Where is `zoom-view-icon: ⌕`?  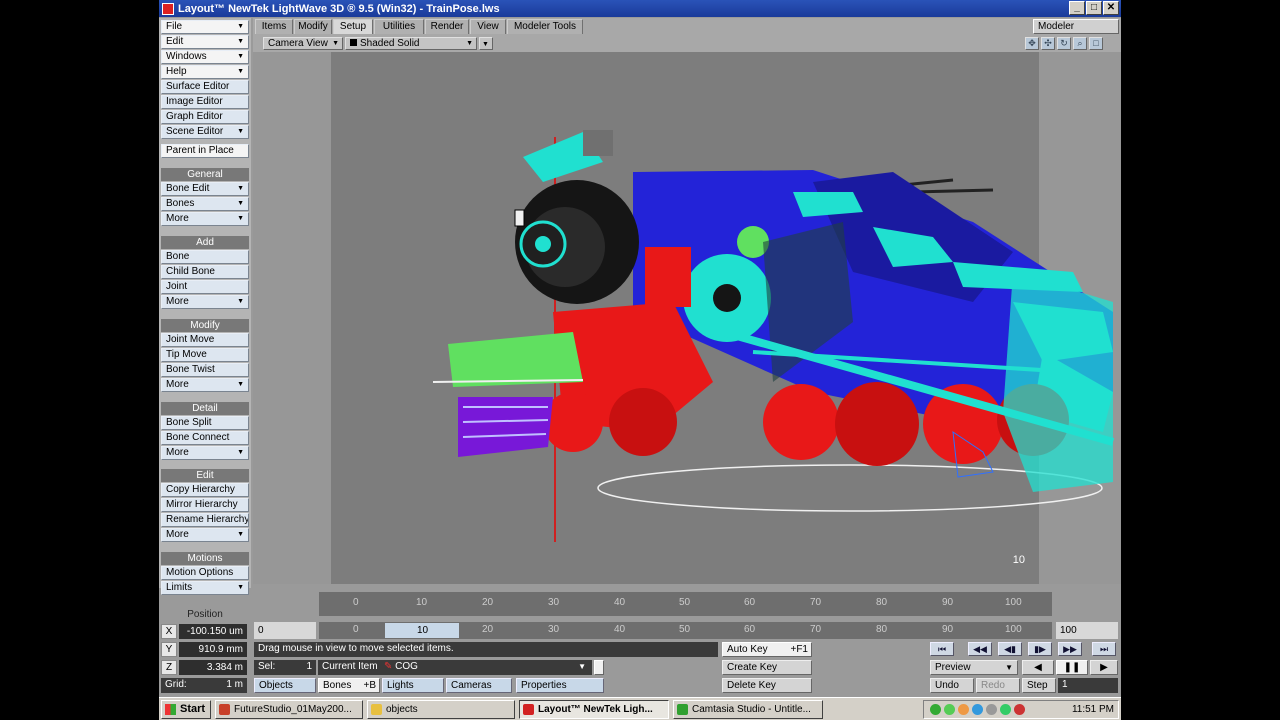
zoom-view-icon: ⌕ is located at coordinates (1080, 43).